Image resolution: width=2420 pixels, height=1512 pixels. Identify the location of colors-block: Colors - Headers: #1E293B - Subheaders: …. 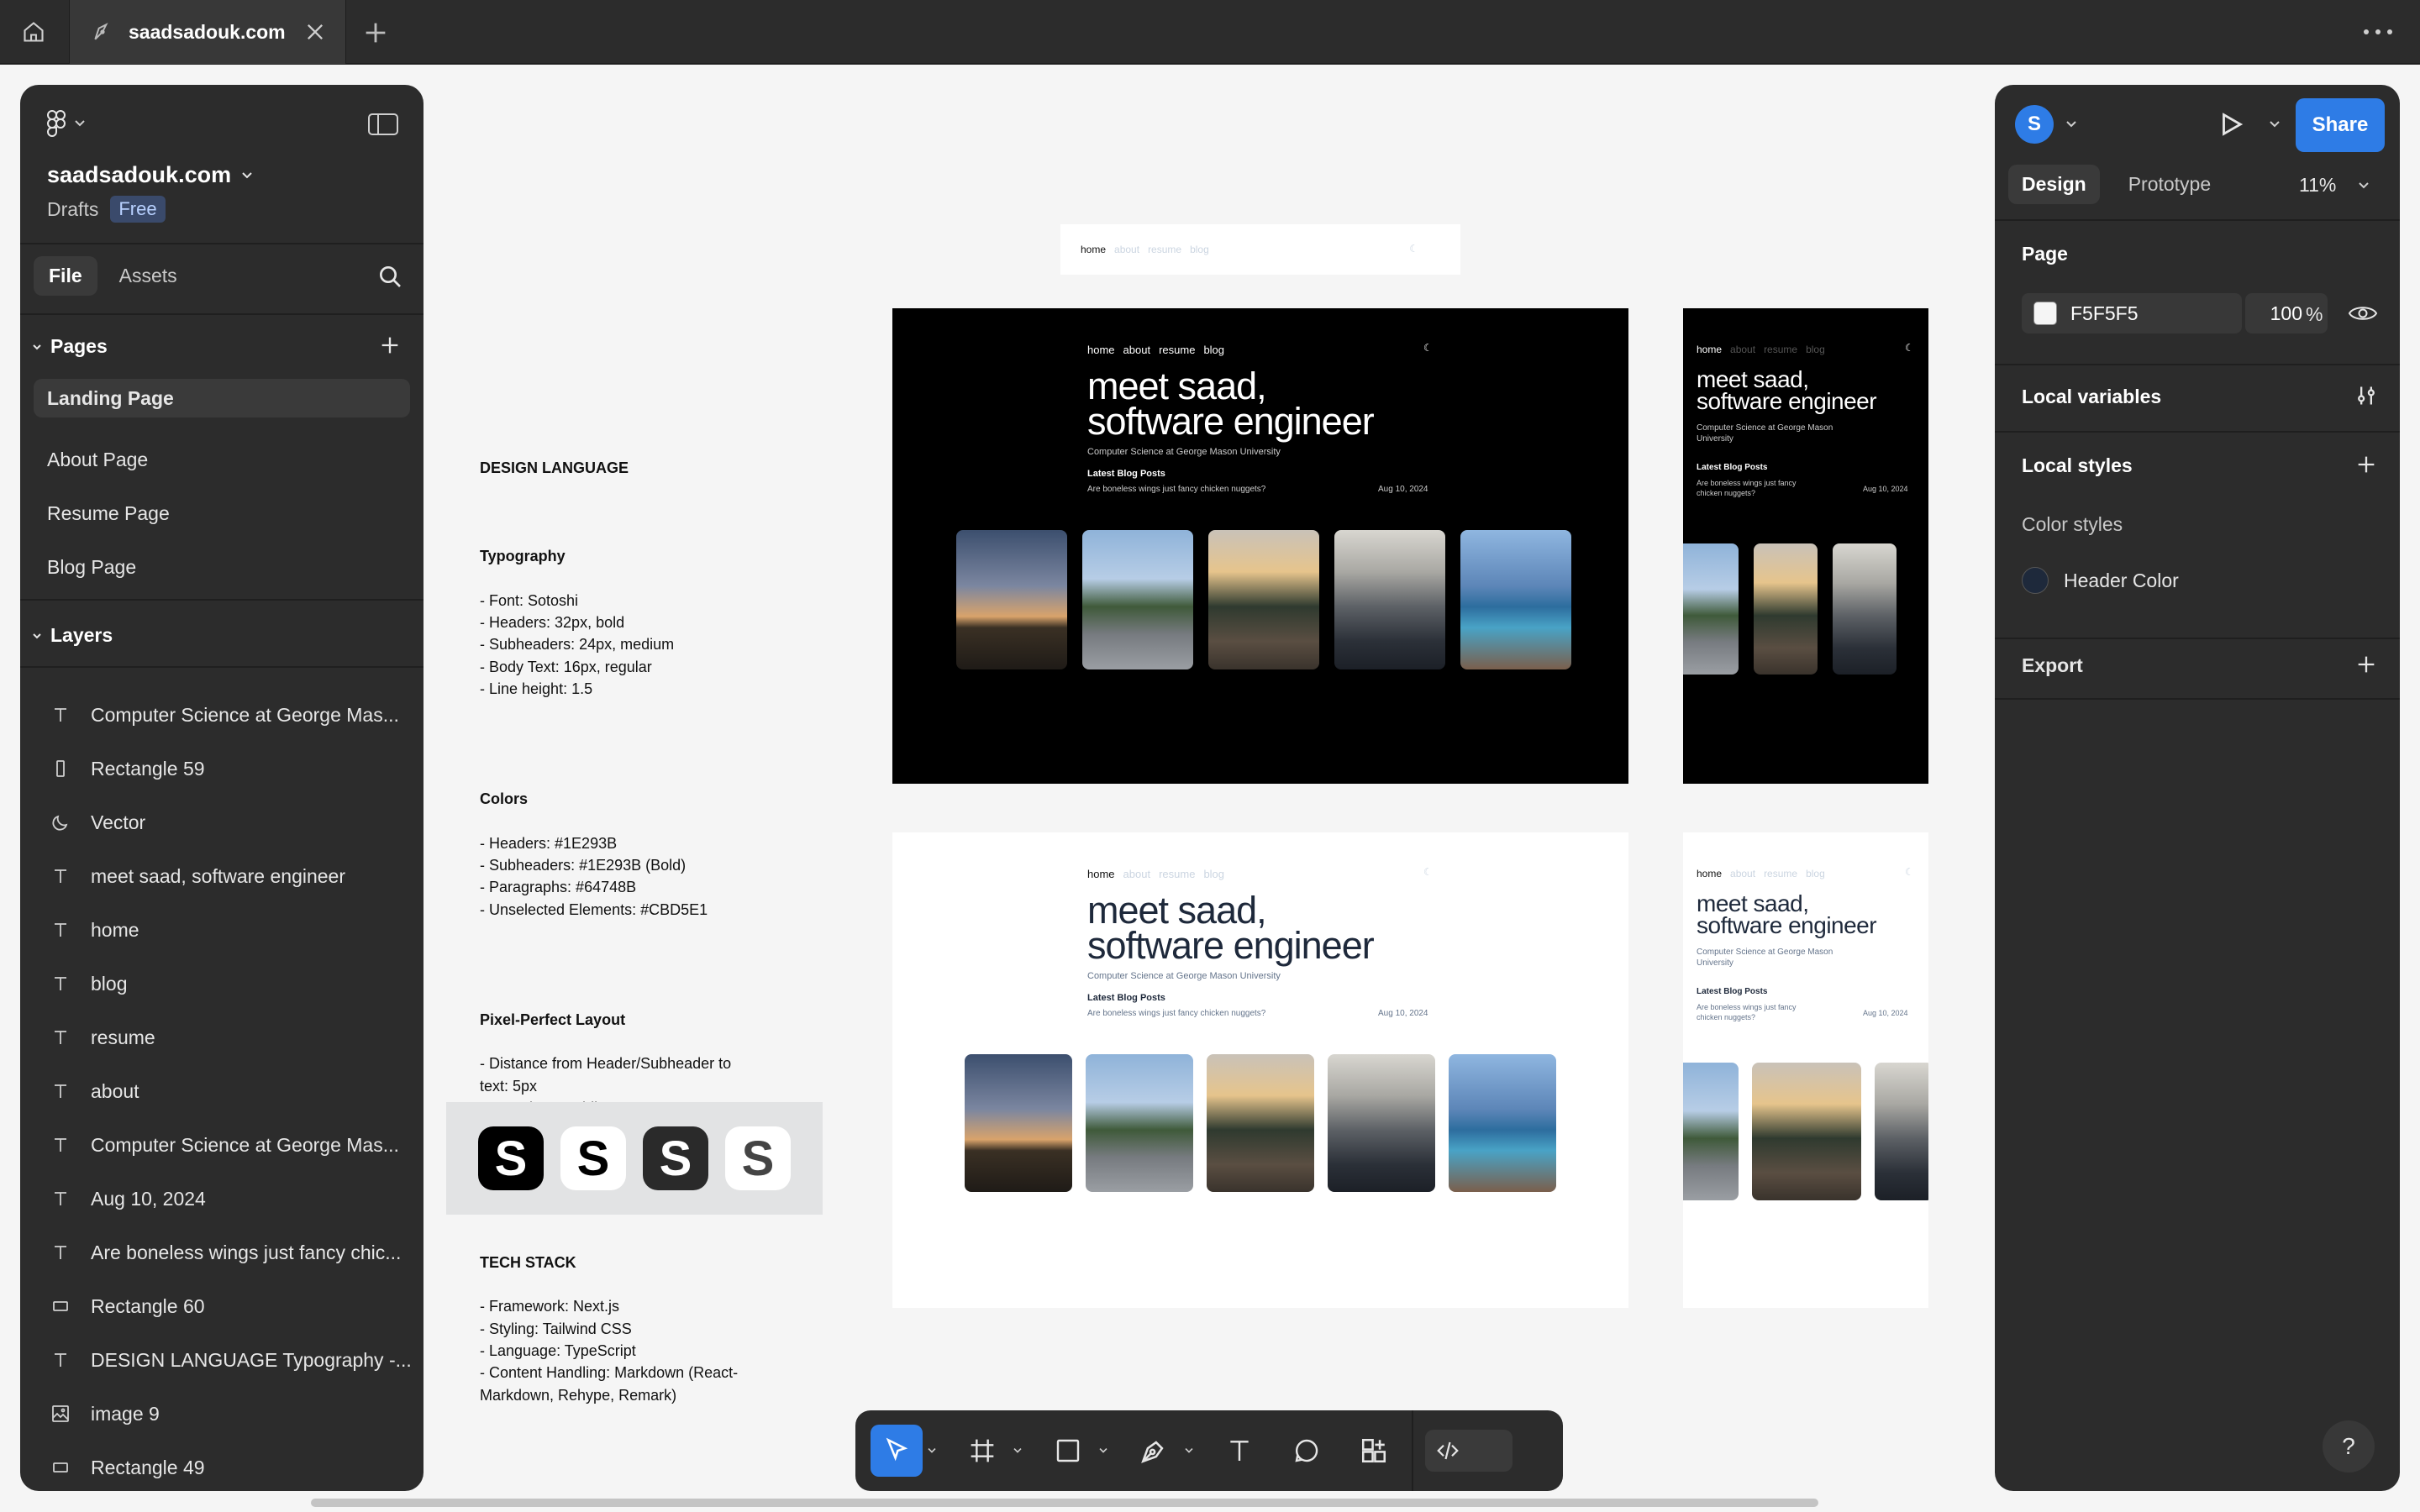
(657, 854).